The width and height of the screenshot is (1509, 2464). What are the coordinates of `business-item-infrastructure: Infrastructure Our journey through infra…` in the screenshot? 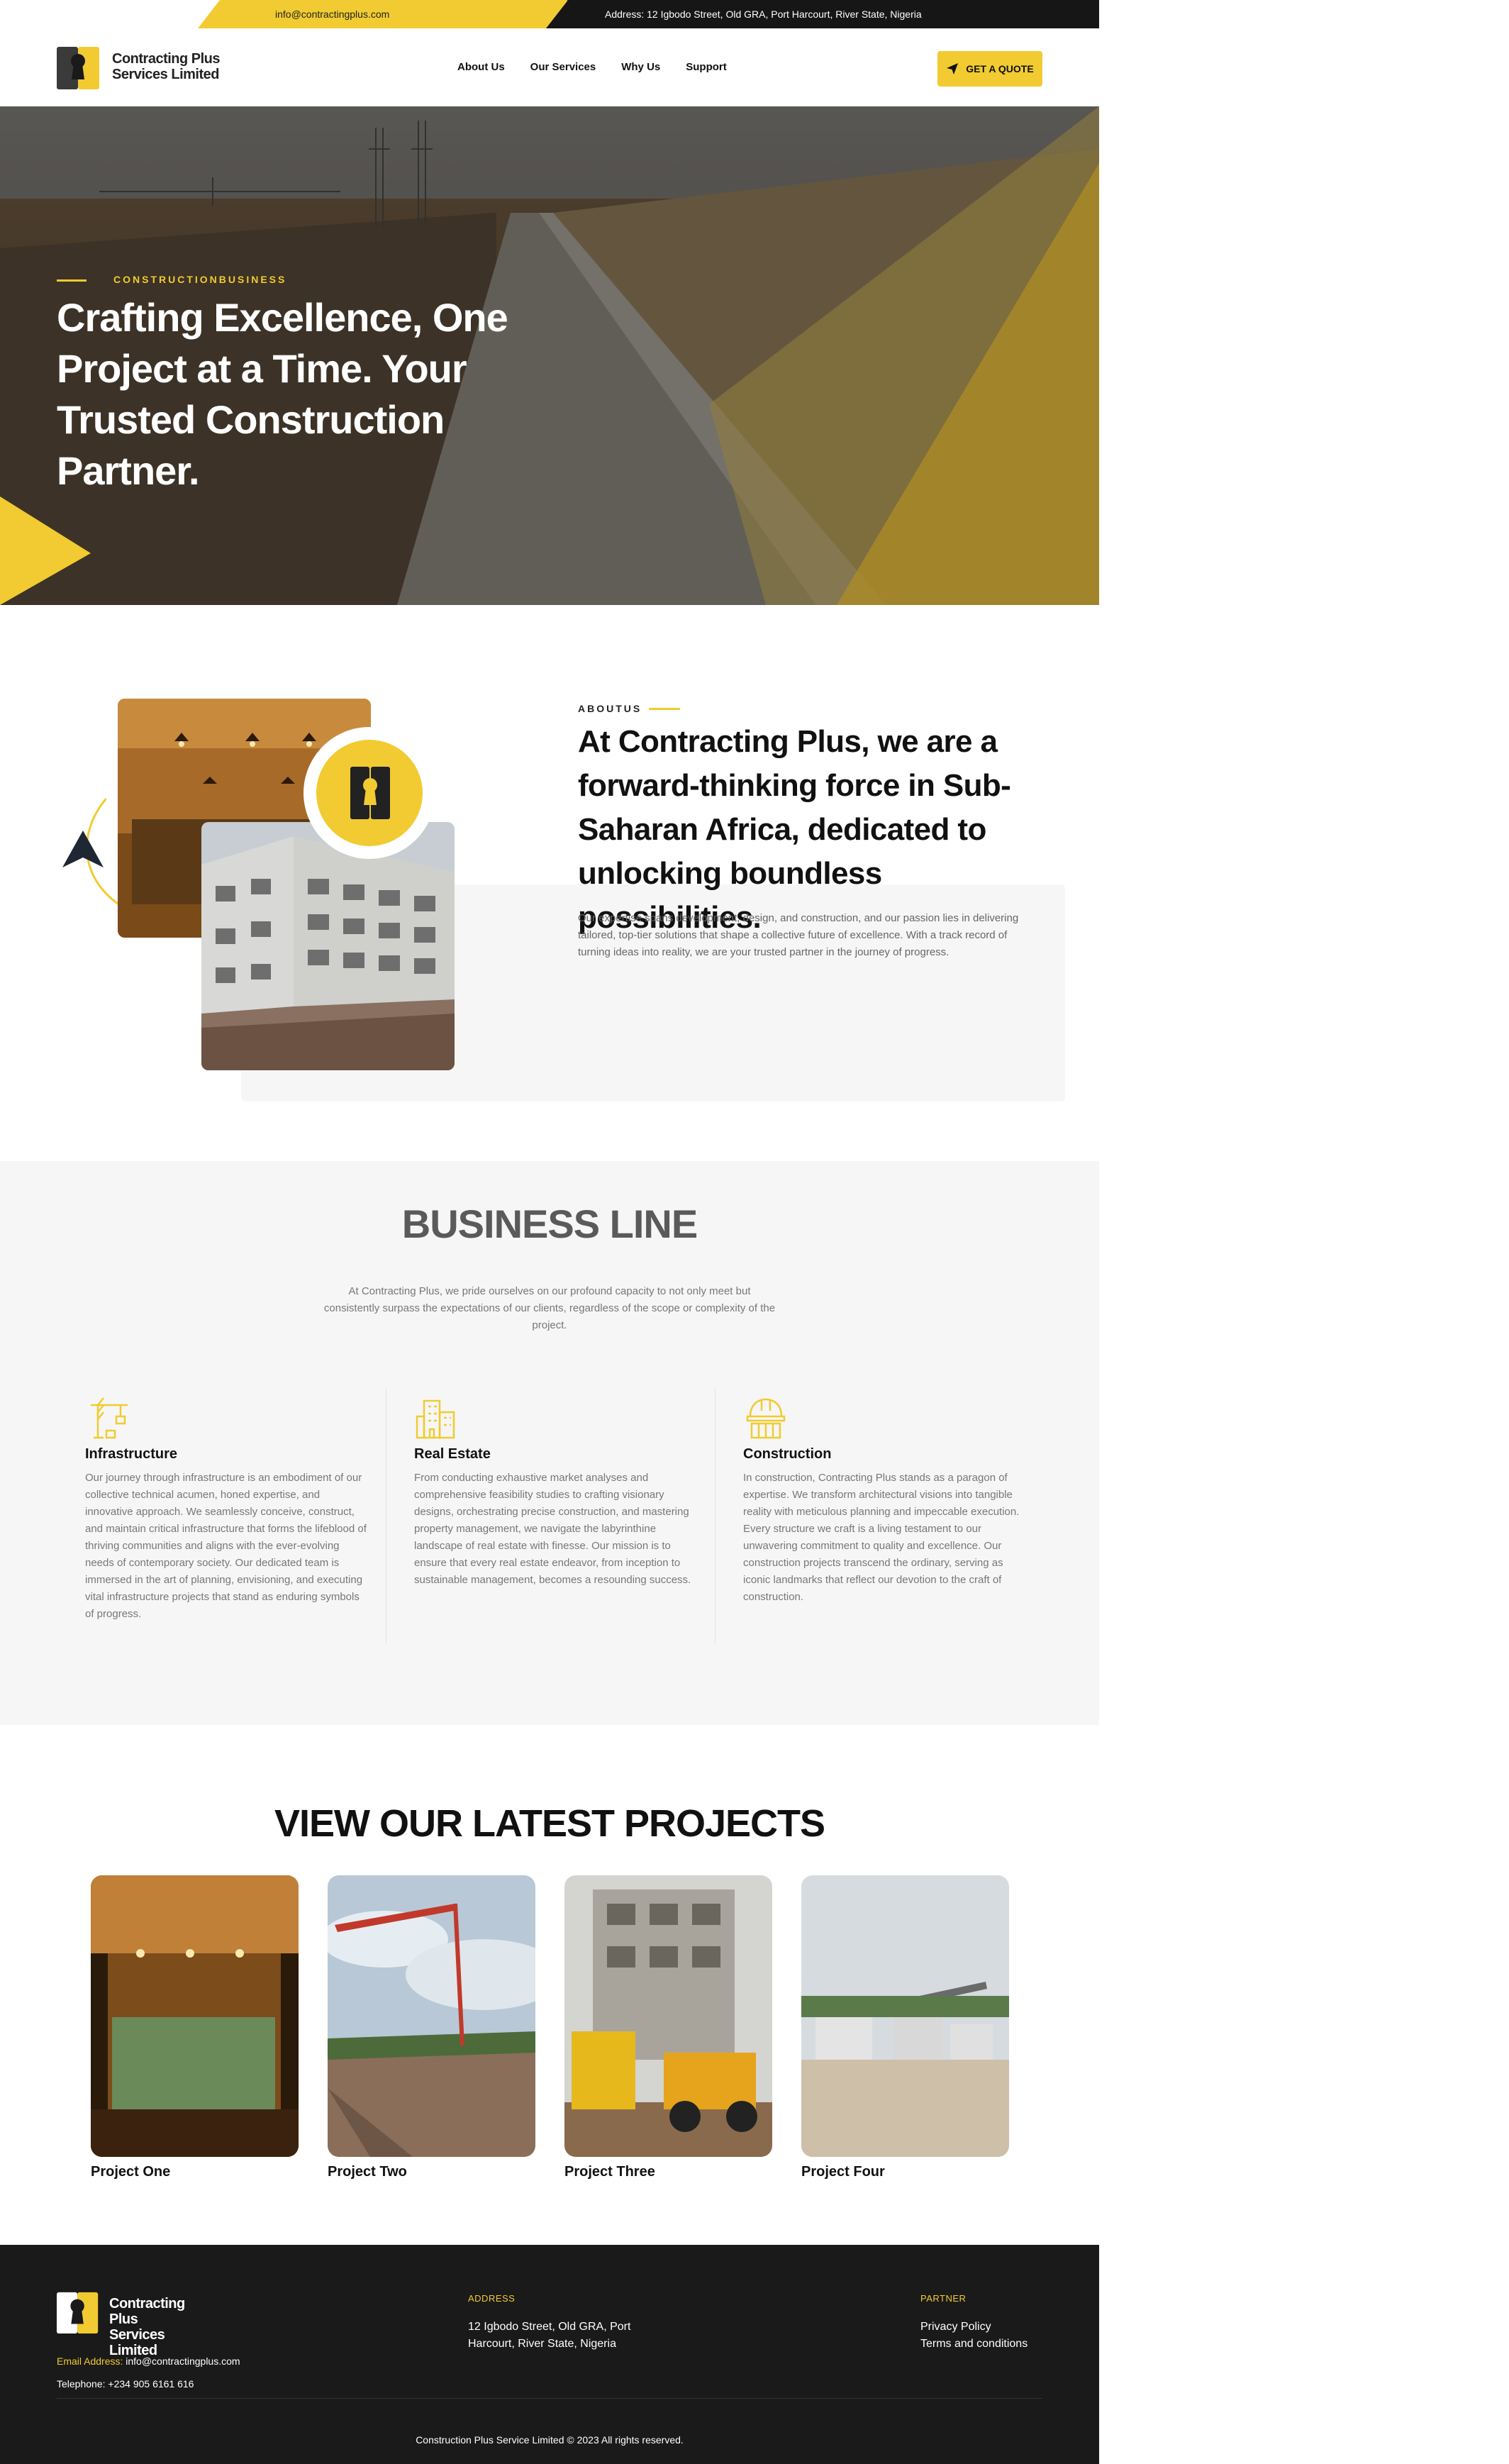 It's located at (227, 1509).